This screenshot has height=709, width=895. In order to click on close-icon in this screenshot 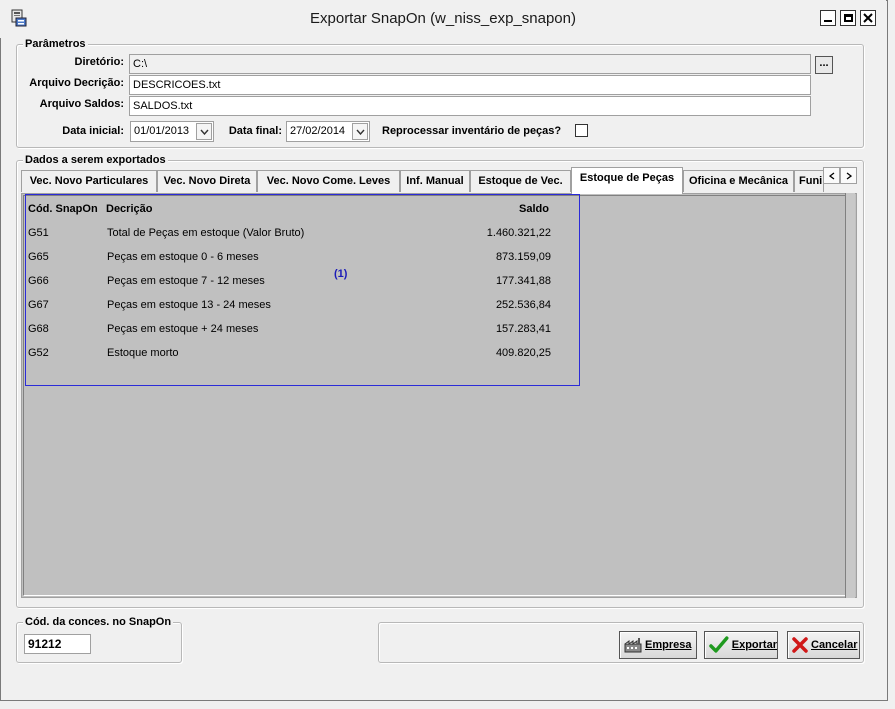, I will do `click(868, 18)`.